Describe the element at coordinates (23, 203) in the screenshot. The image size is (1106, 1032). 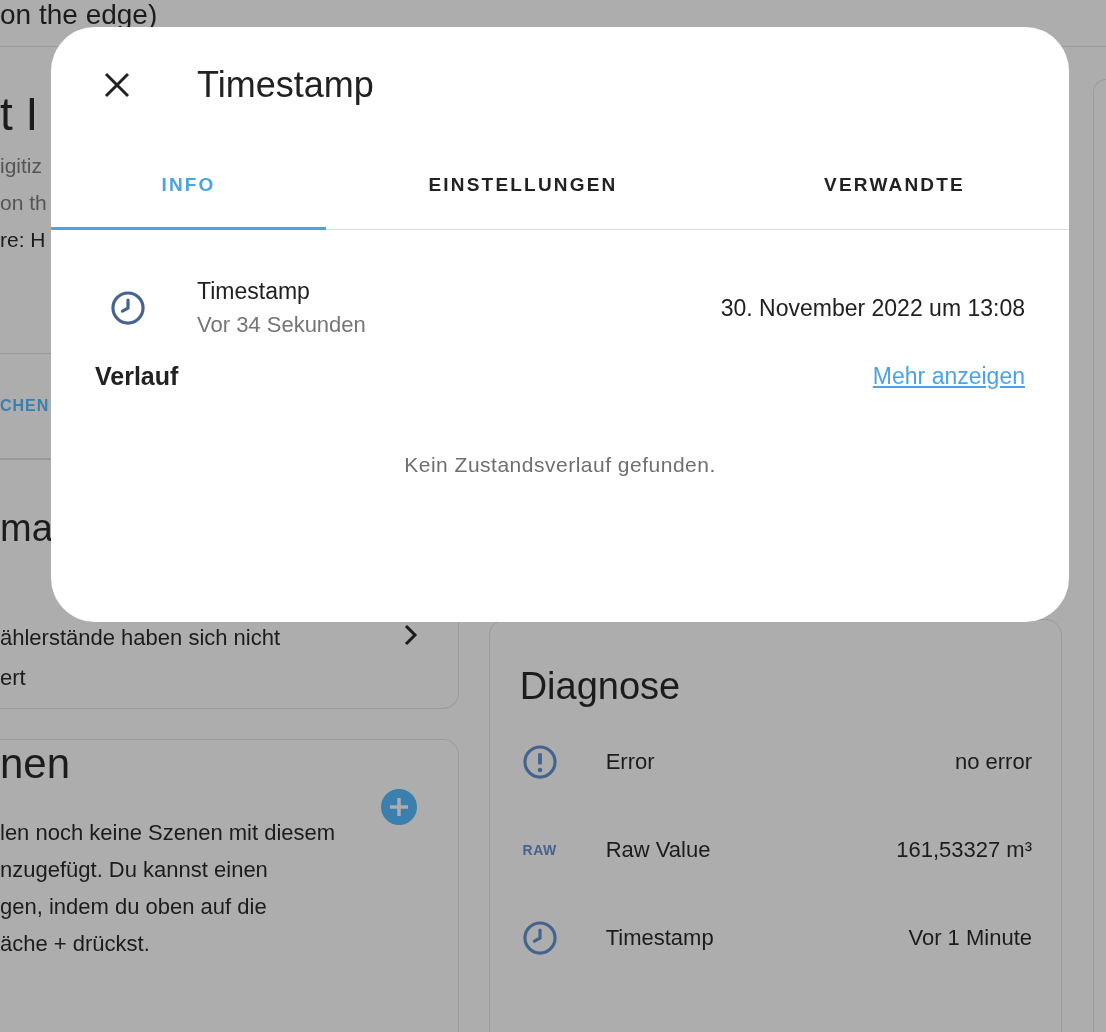
I see `card-text: on th` at that location.